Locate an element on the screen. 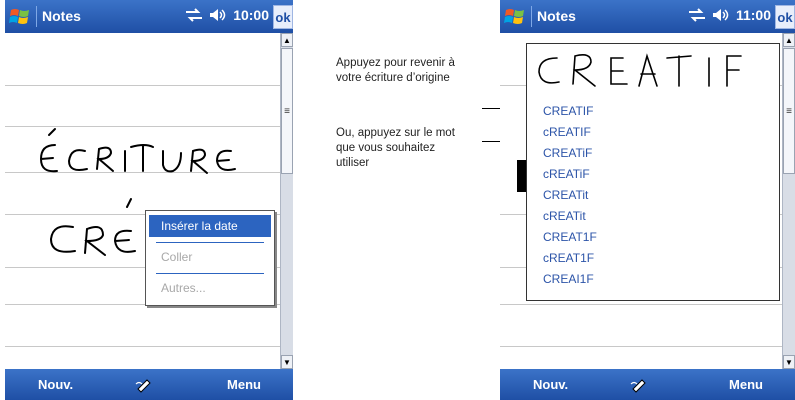 Image resolution: width=795 pixels, height=400 pixels. clock: 11:00 is located at coordinates (753, 15).